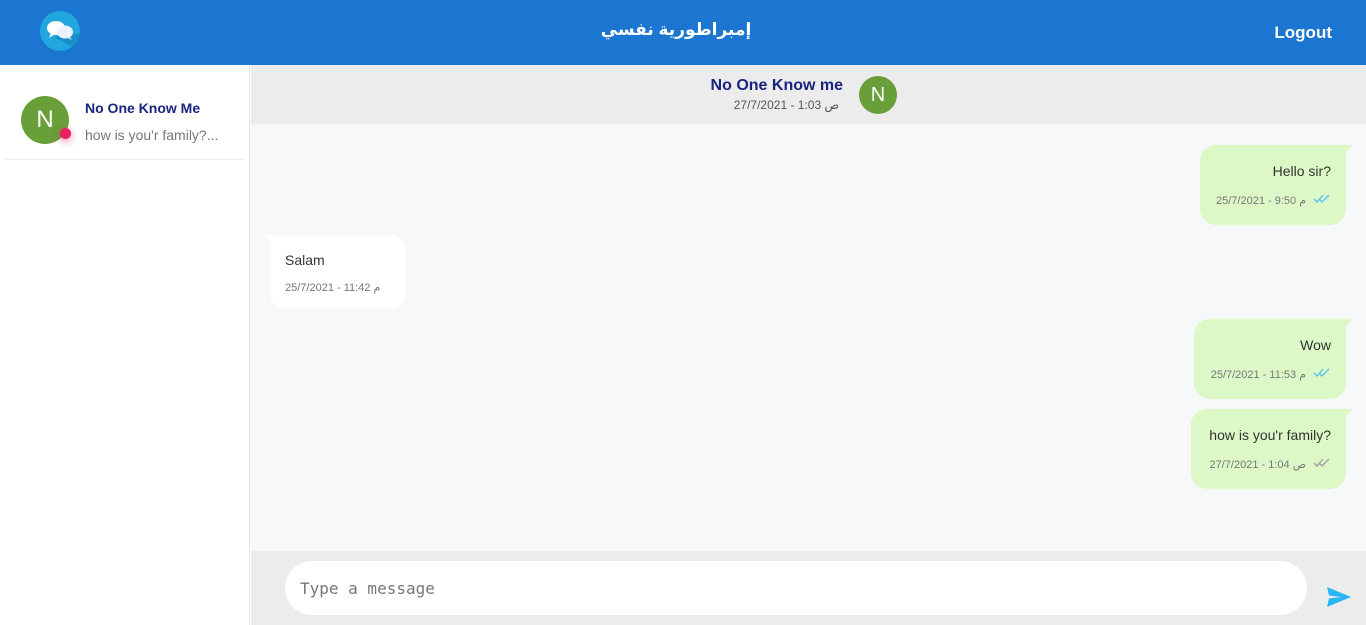 This screenshot has height=625, width=1366. I want to click on message-input, so click(796, 588).